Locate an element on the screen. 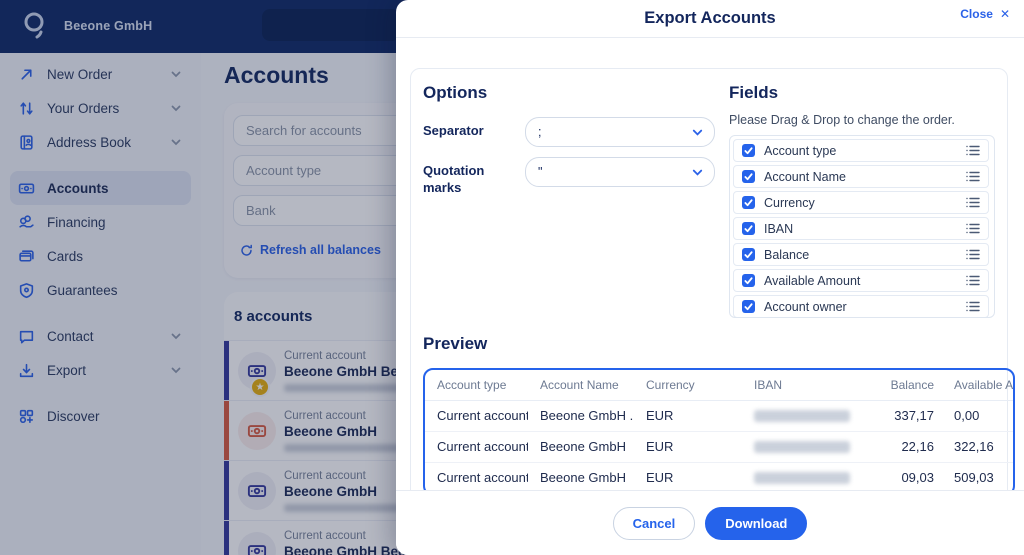 Image resolution: width=1024 pixels, height=555 pixels. fields-heading: Fields is located at coordinates (754, 92).